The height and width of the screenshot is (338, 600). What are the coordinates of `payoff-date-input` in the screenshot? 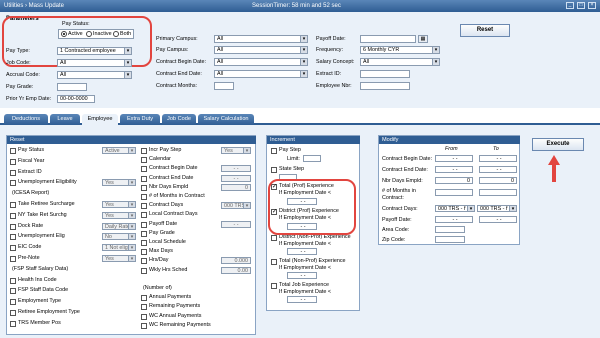 It's located at (388, 39).